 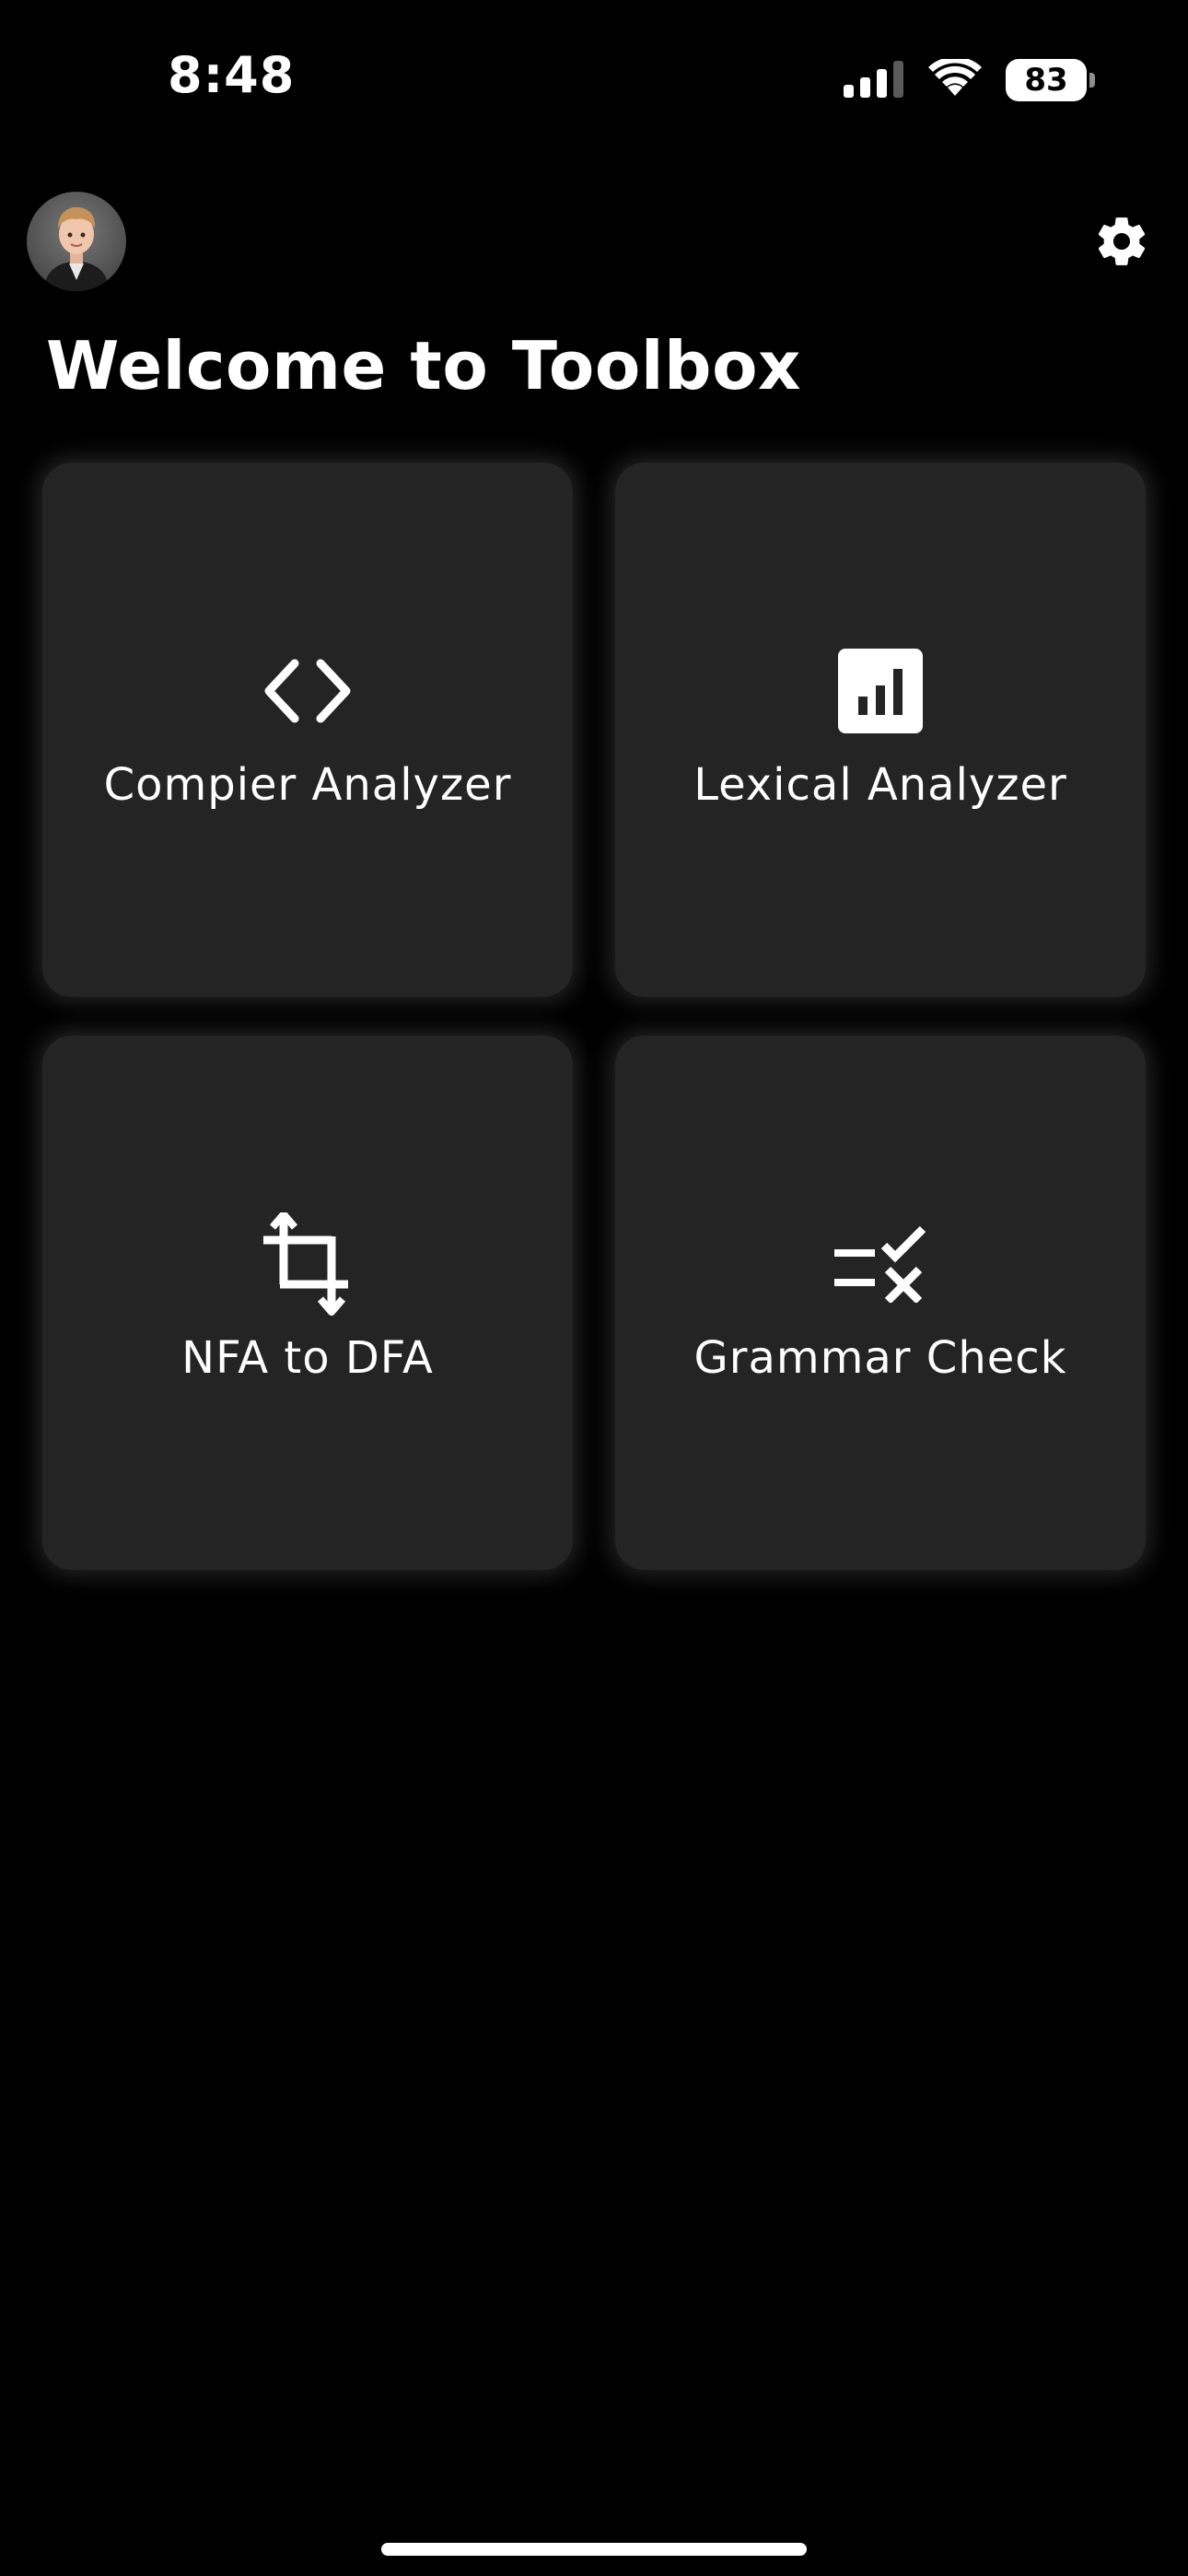 What do you see at coordinates (594, 78) in the screenshot?
I see `status-bar: 8:48 83` at bounding box center [594, 78].